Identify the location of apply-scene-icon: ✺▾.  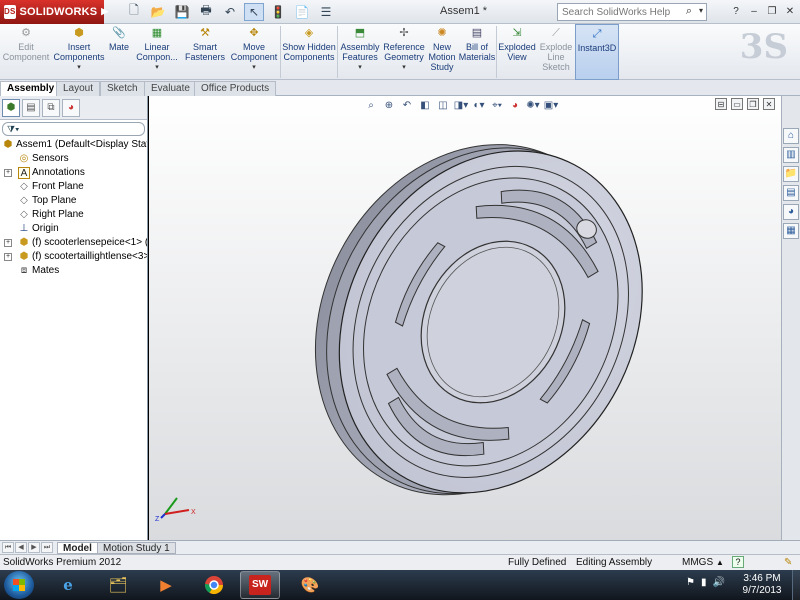
(533, 105).